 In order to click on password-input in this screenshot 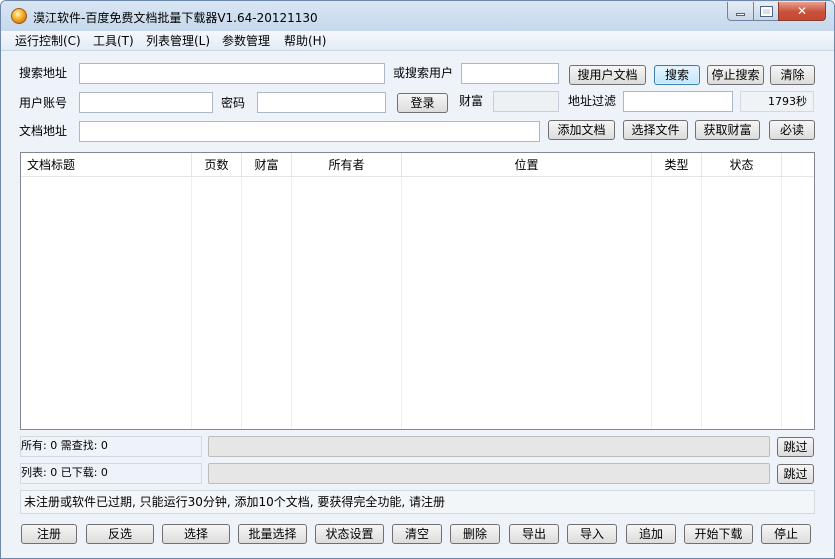, I will do `click(321, 102)`.